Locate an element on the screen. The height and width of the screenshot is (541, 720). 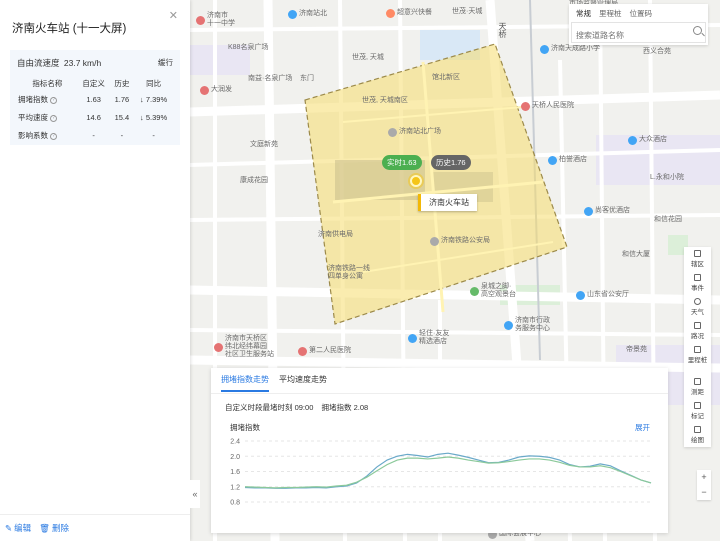
tool-boundary: 辖区 is located at coordinates (697, 259).